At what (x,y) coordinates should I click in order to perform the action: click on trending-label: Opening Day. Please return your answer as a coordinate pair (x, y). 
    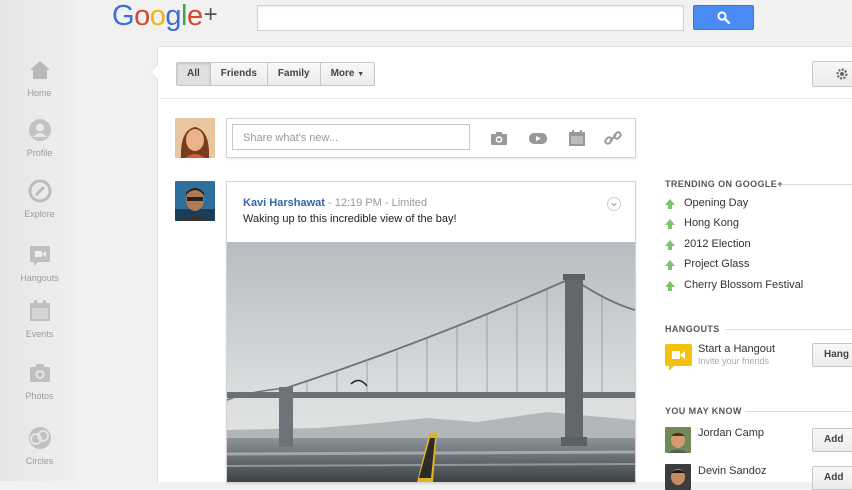
    Looking at the image, I should click on (716, 203).